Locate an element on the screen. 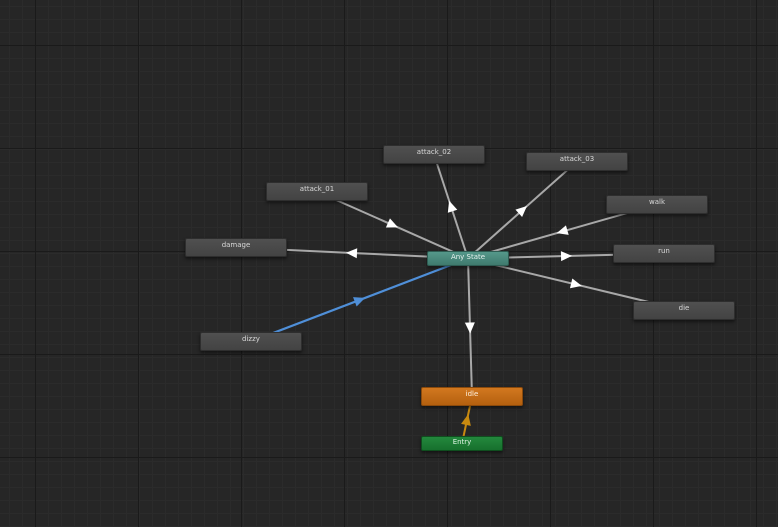  transition-attack_01-to-any_state is located at coordinates (392, 225).